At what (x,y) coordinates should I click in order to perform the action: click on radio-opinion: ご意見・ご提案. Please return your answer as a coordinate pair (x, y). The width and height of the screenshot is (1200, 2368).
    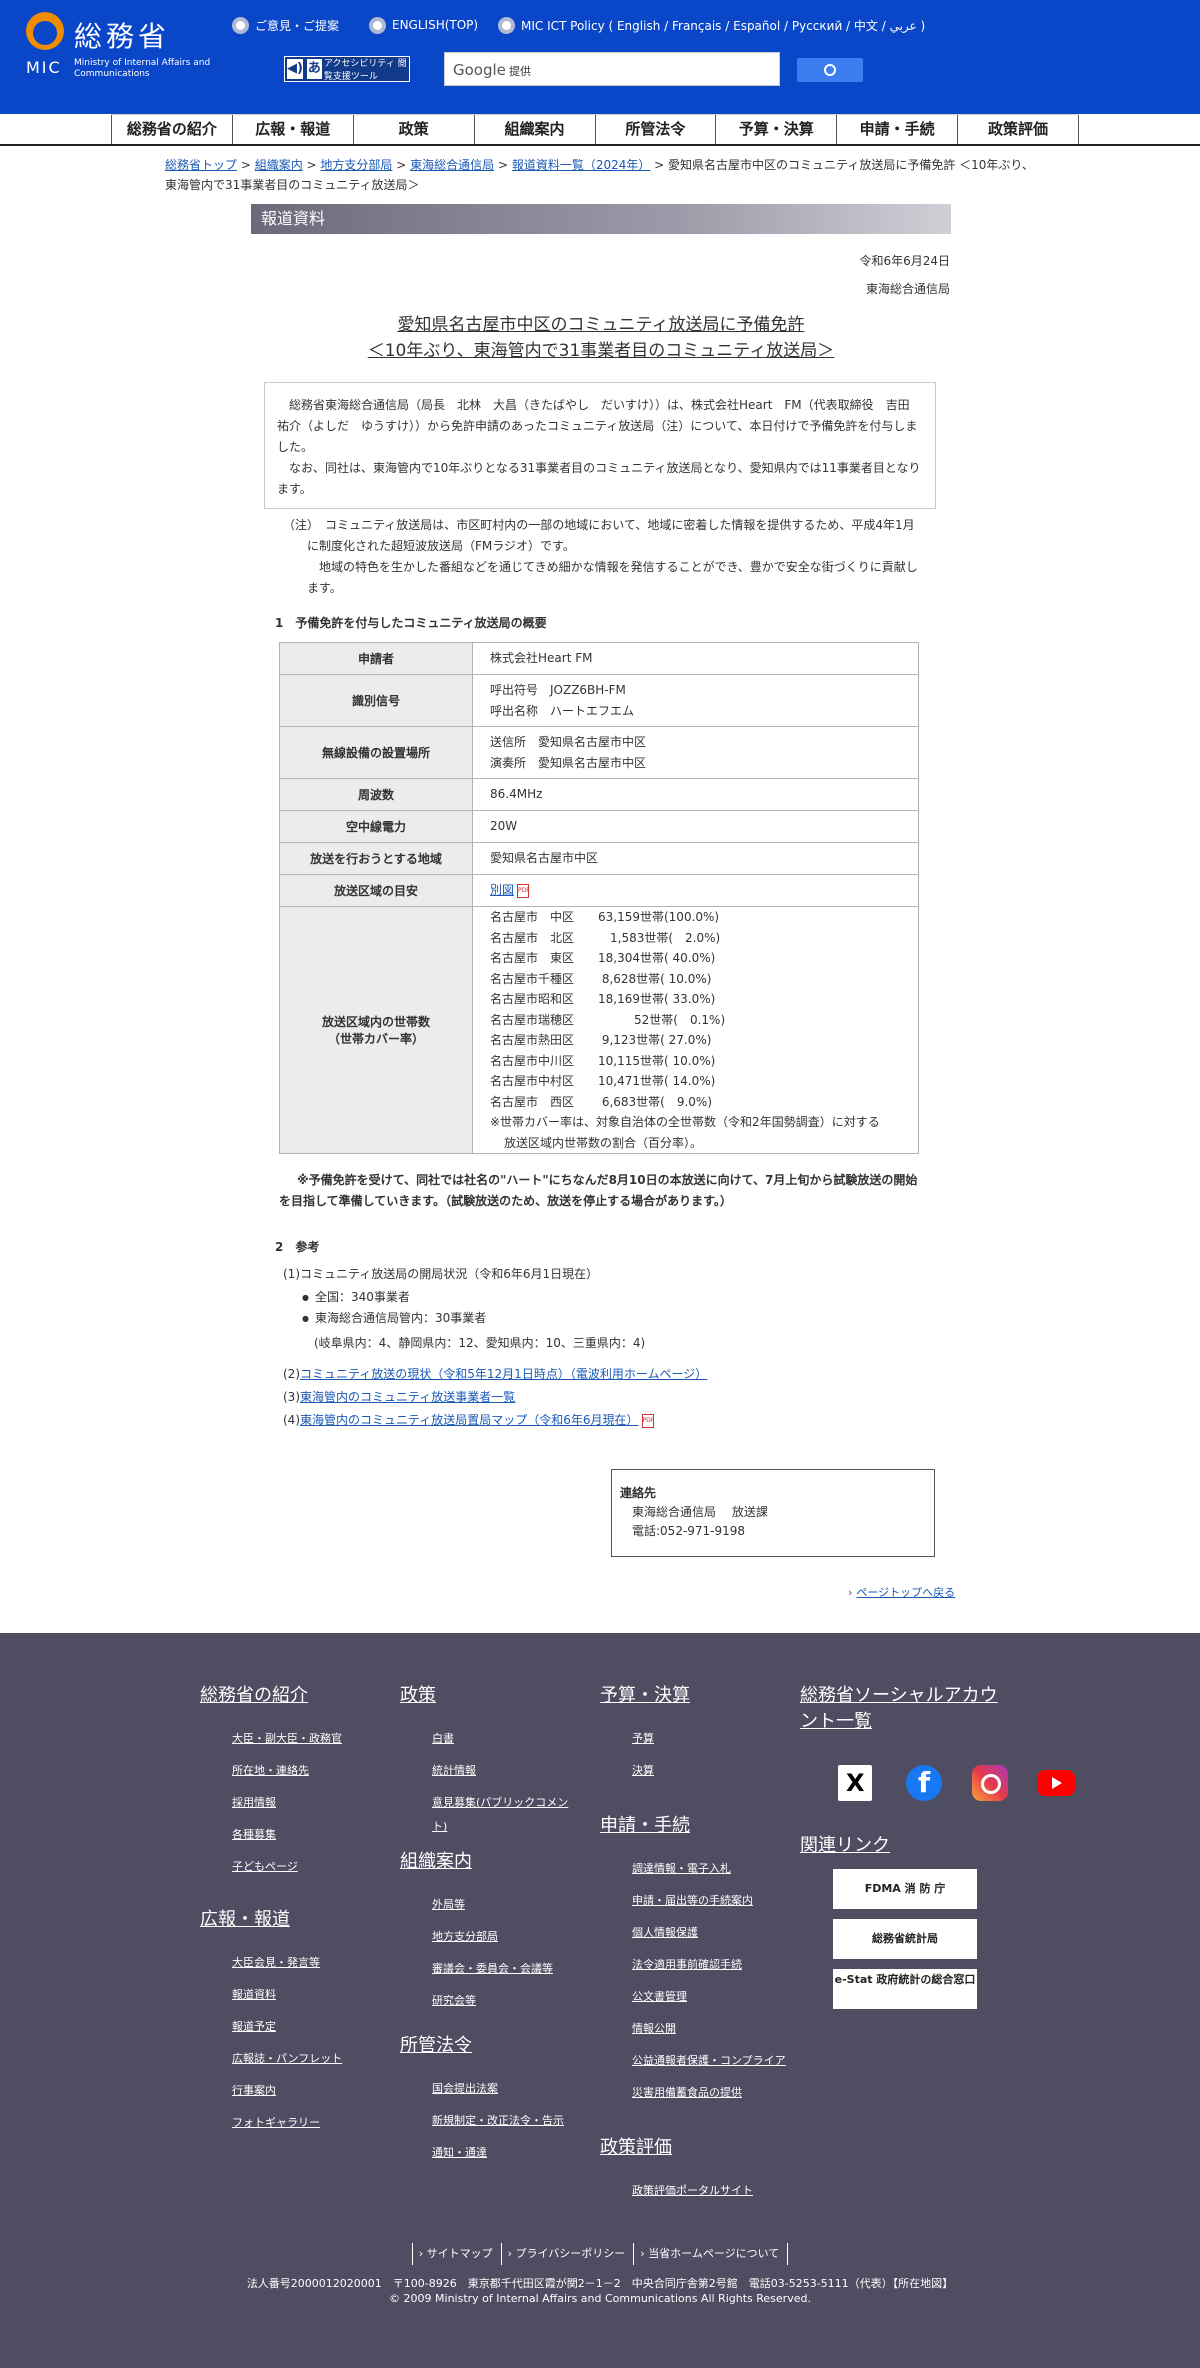
    Looking at the image, I should click on (285, 25).